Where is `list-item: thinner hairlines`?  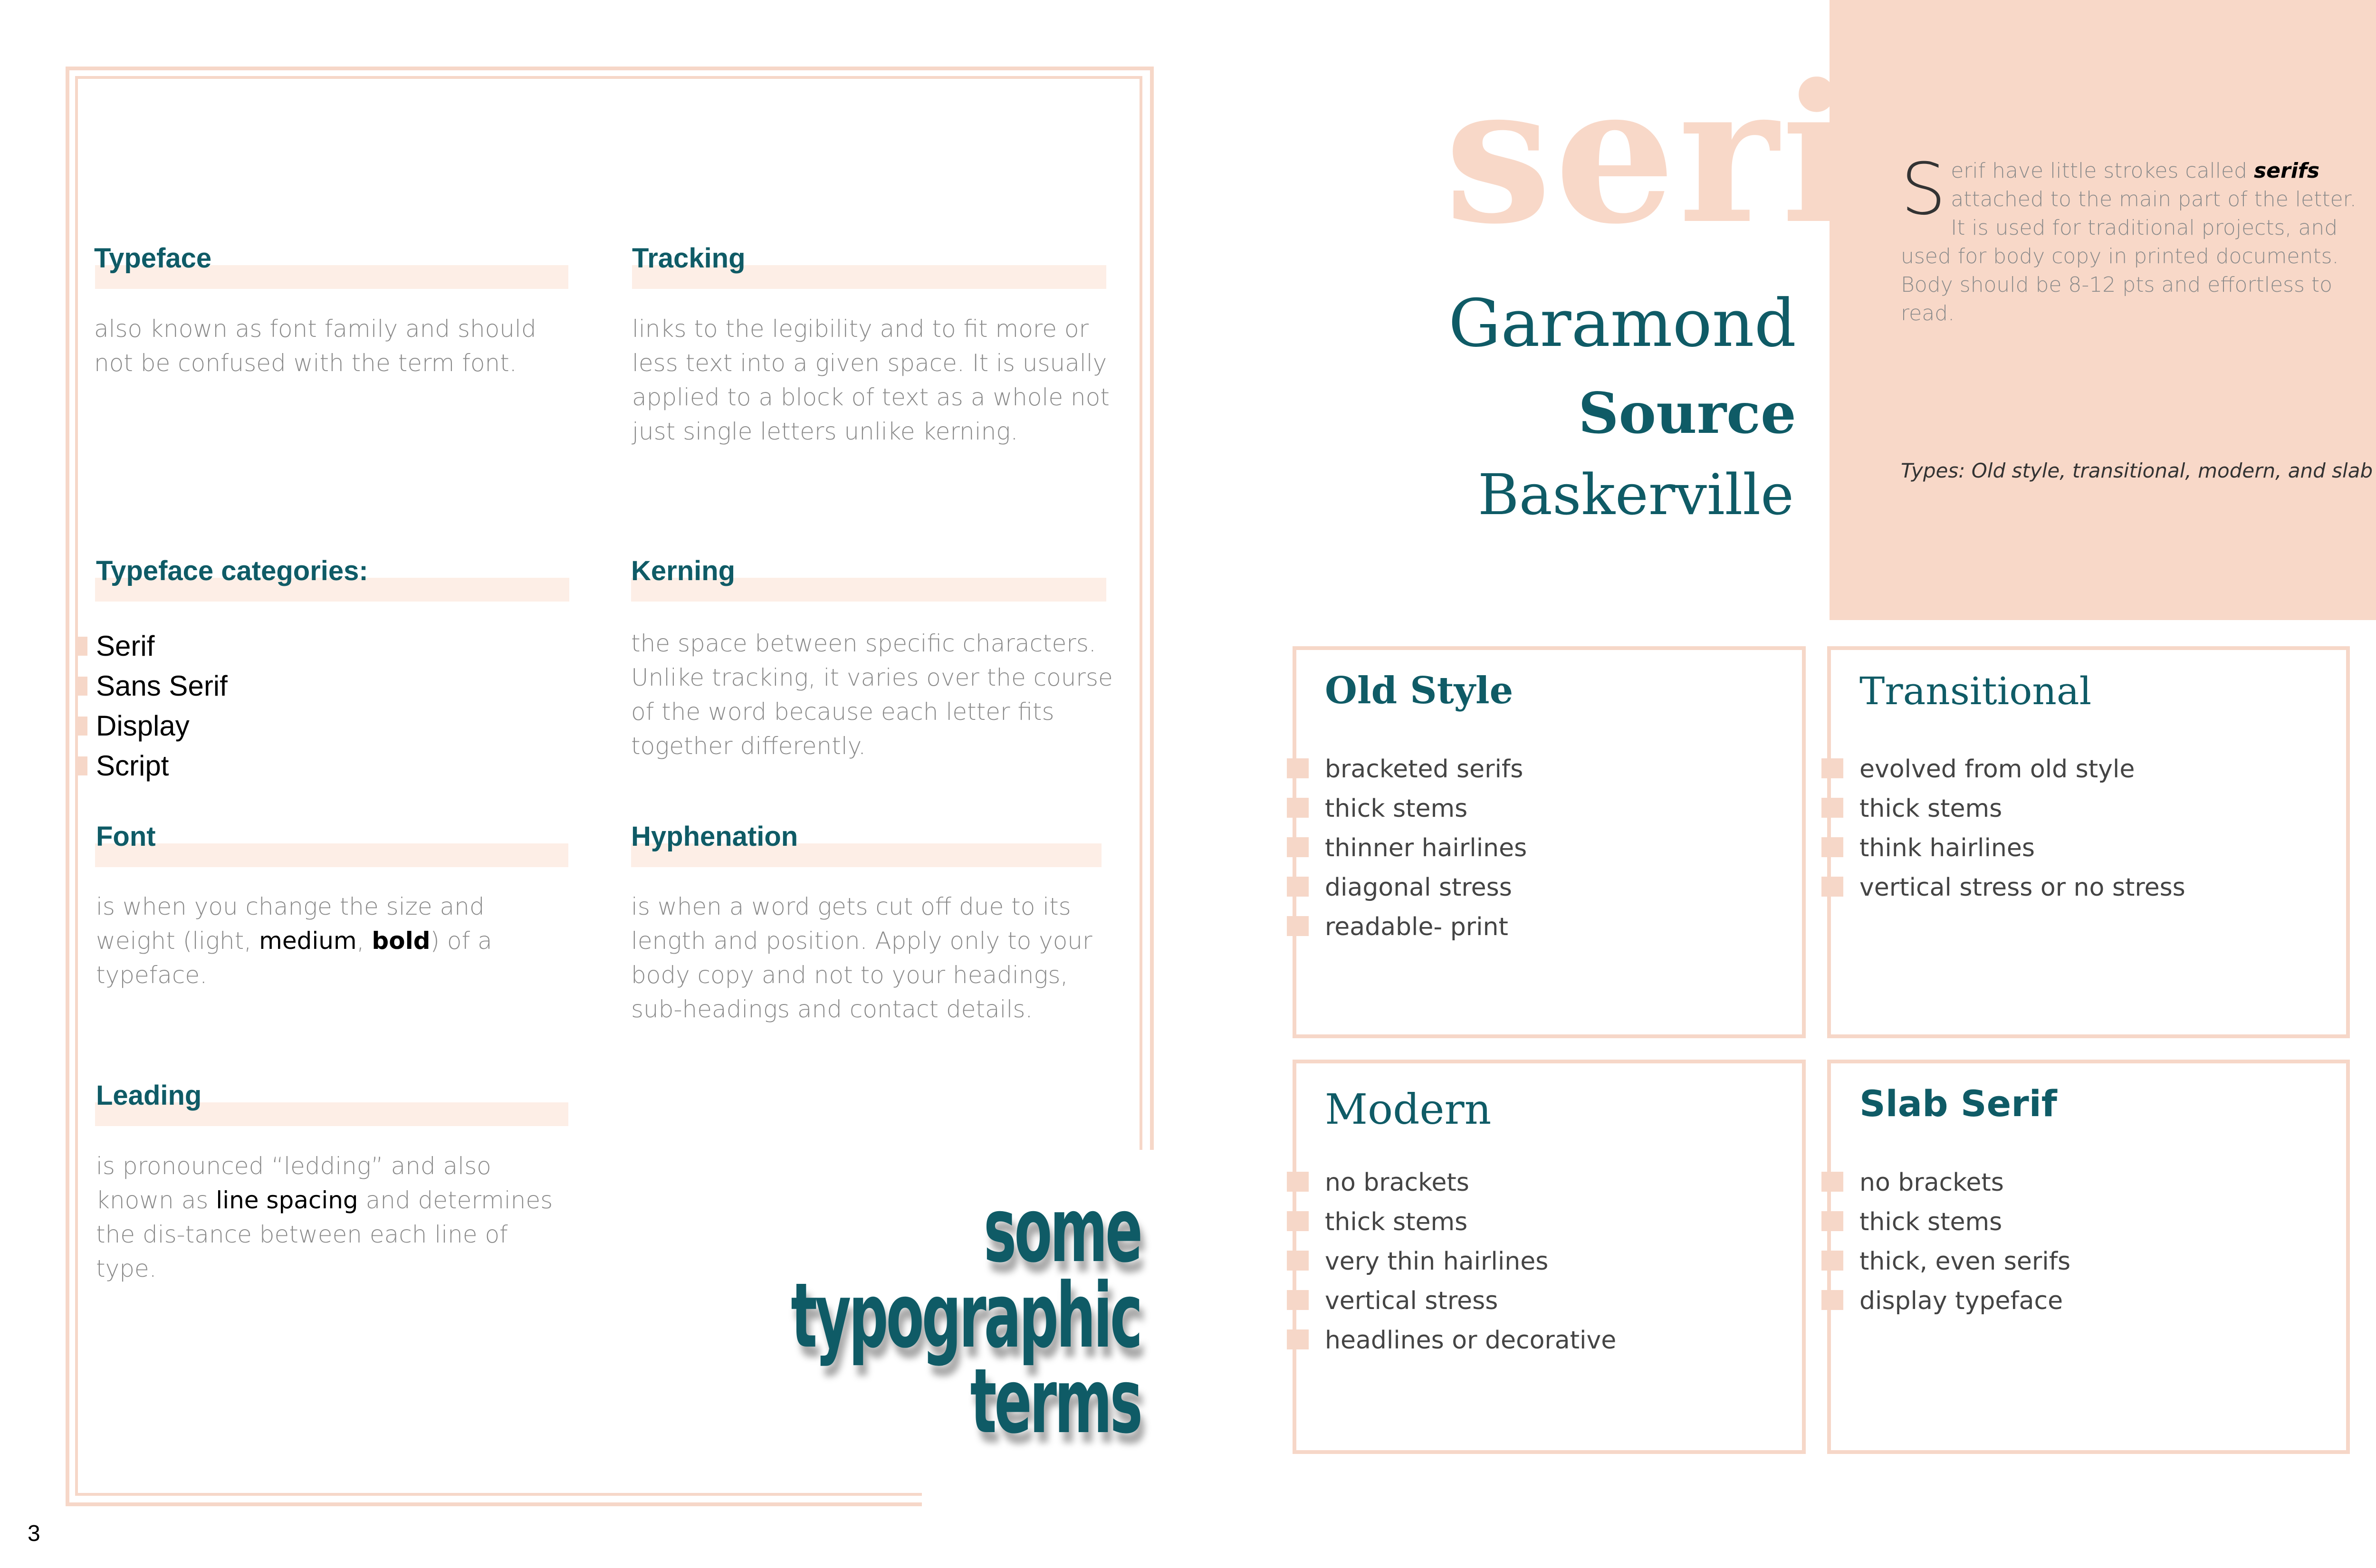 list-item: thinner hairlines is located at coordinates (1407, 849).